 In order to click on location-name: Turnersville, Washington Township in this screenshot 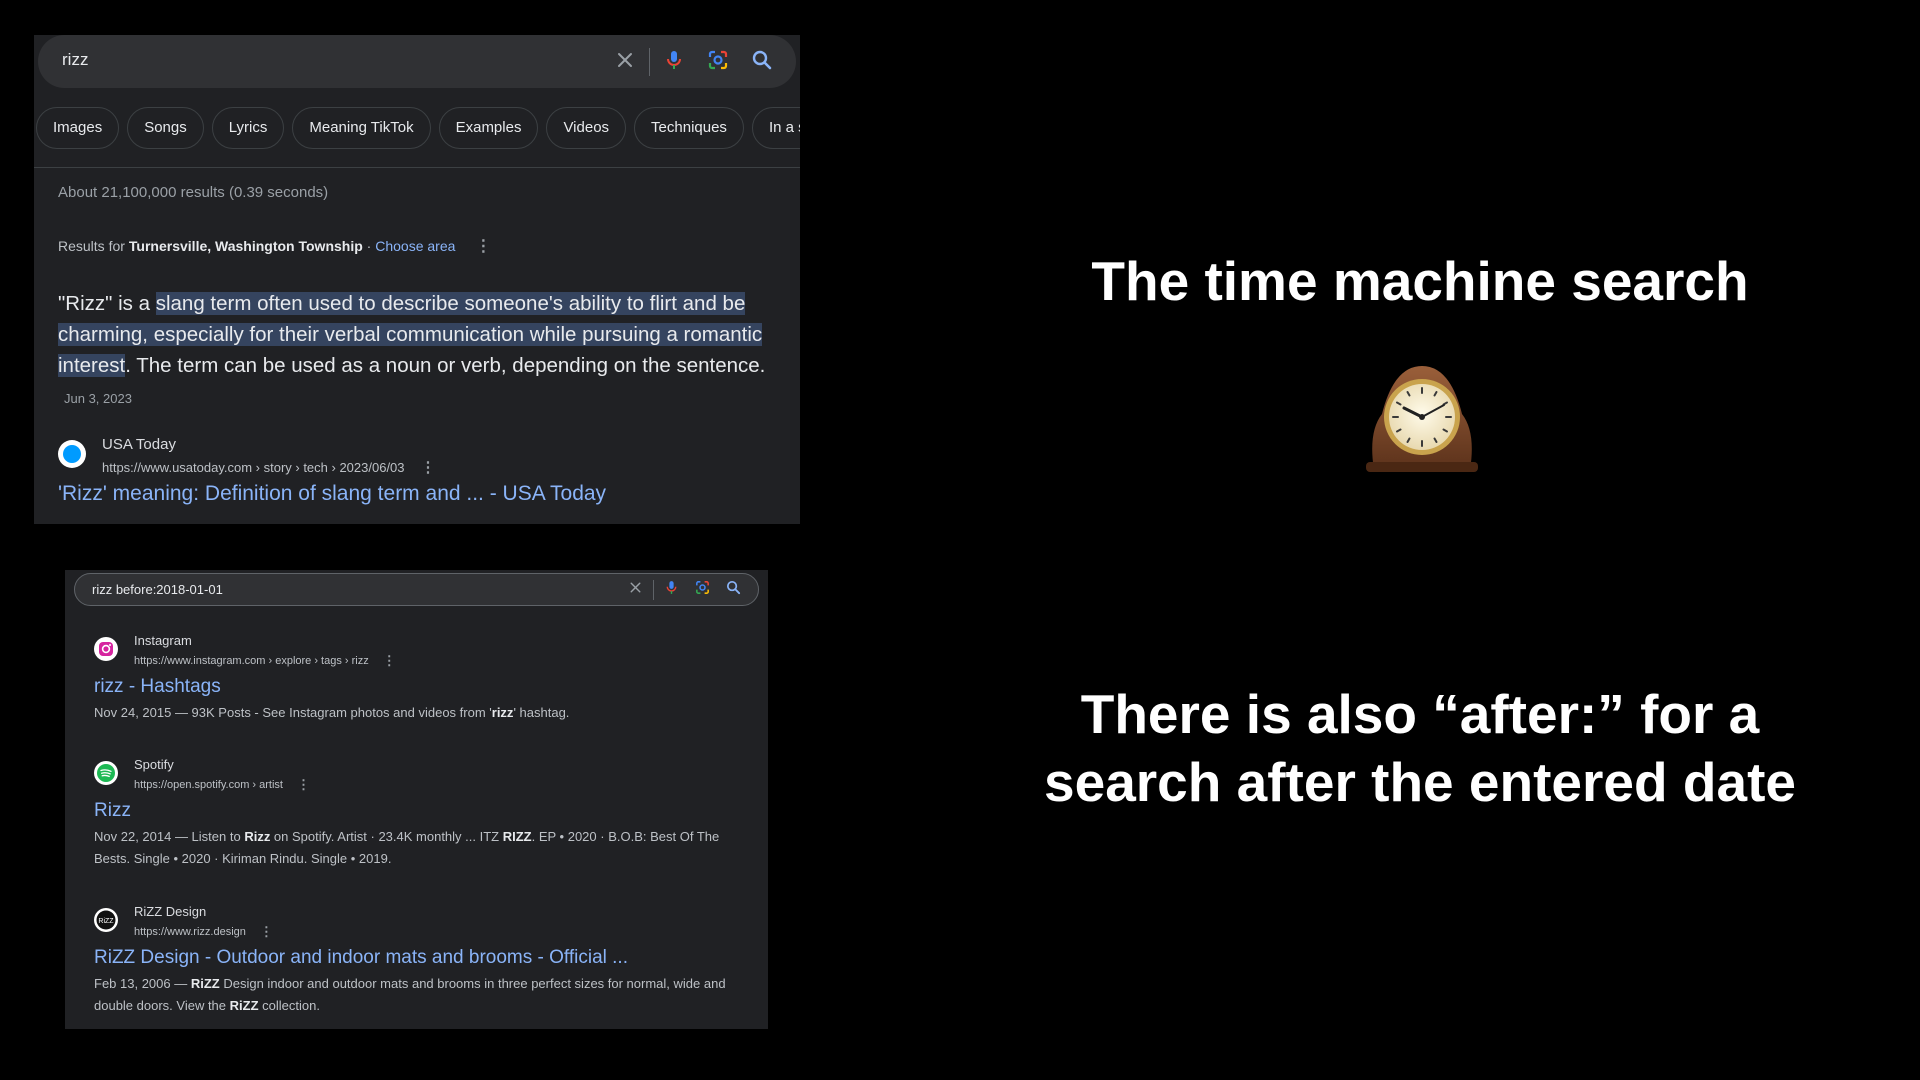, I will do `click(245, 246)`.